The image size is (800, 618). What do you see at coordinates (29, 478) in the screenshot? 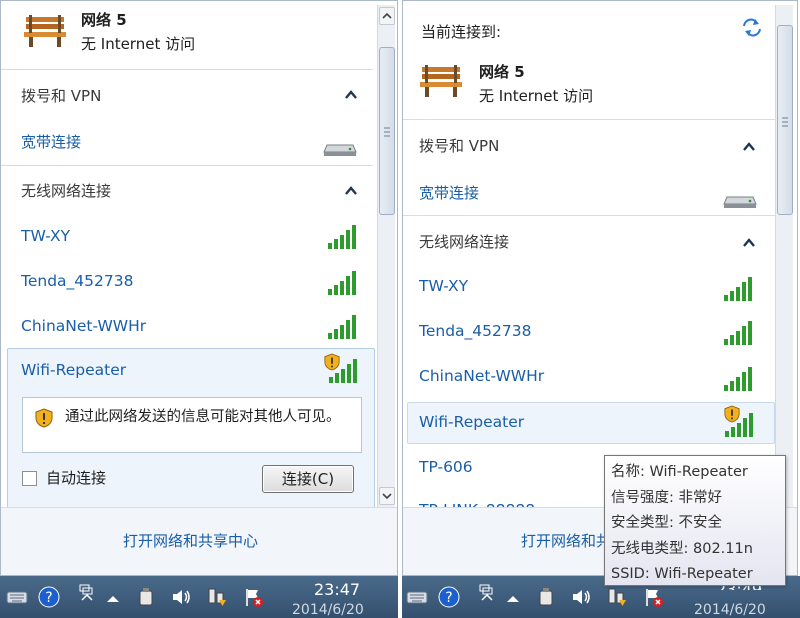
I see `auto-connect-checkbox` at bounding box center [29, 478].